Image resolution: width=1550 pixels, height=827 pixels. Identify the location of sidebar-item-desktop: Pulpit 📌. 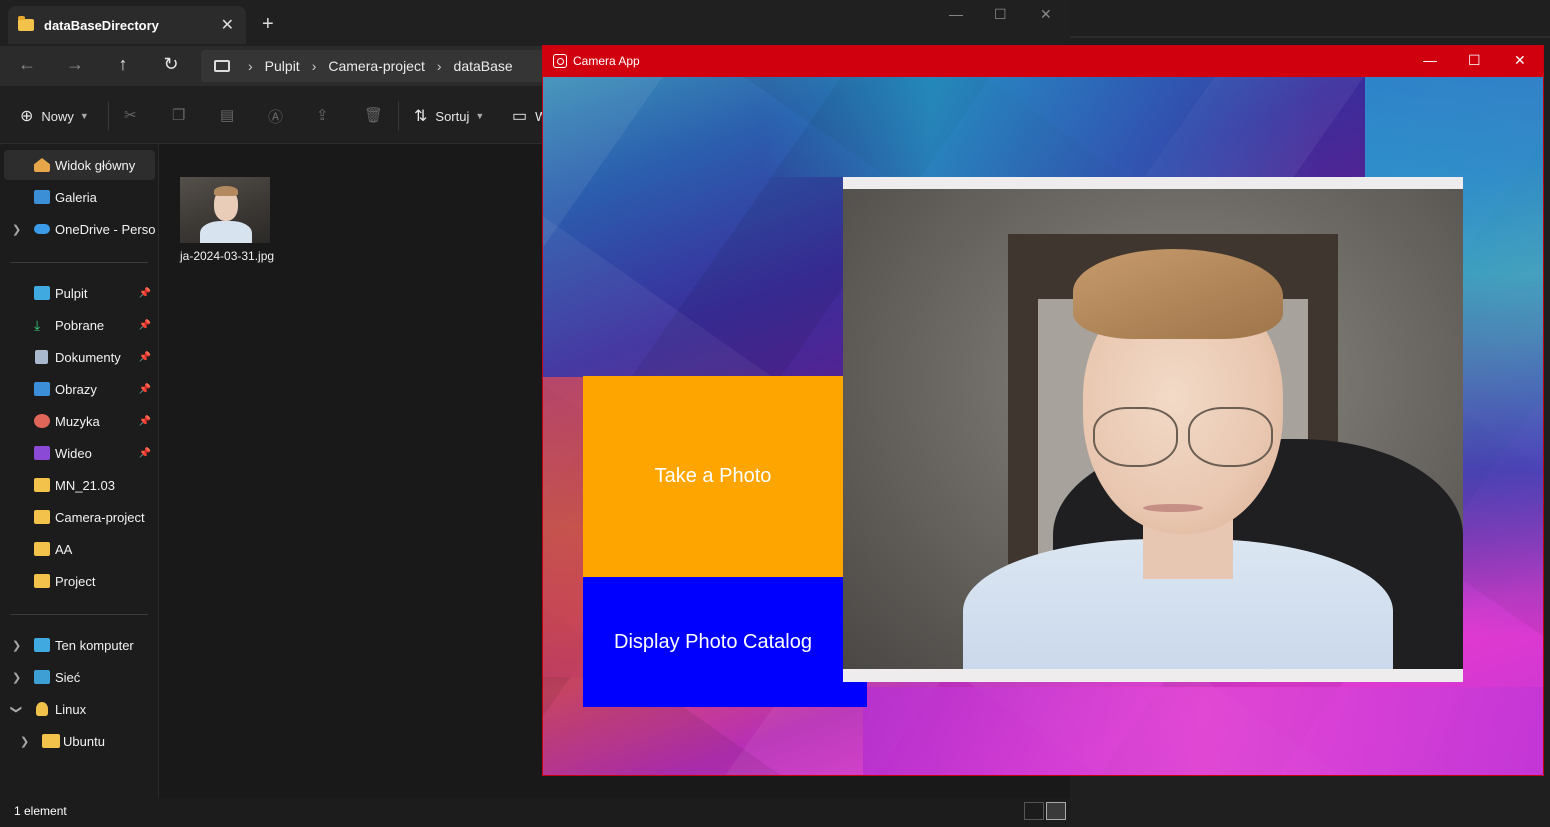
(79, 293).